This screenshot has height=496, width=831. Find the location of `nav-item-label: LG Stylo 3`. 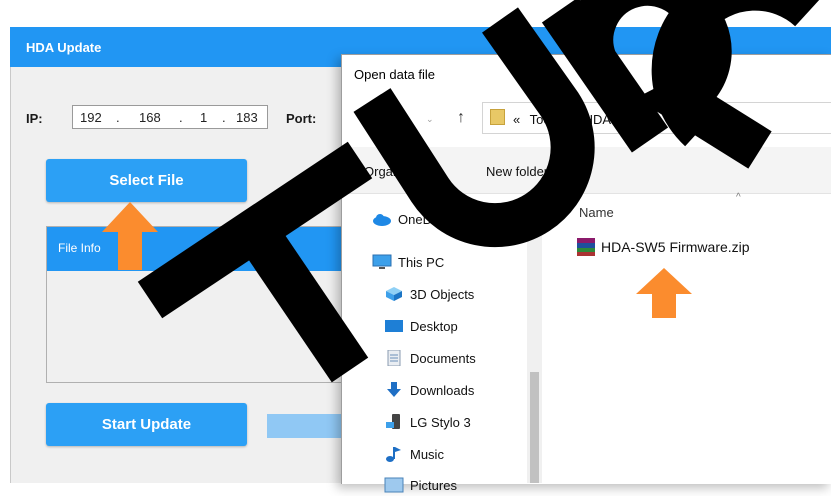

nav-item-label: LG Stylo 3 is located at coordinates (440, 422).